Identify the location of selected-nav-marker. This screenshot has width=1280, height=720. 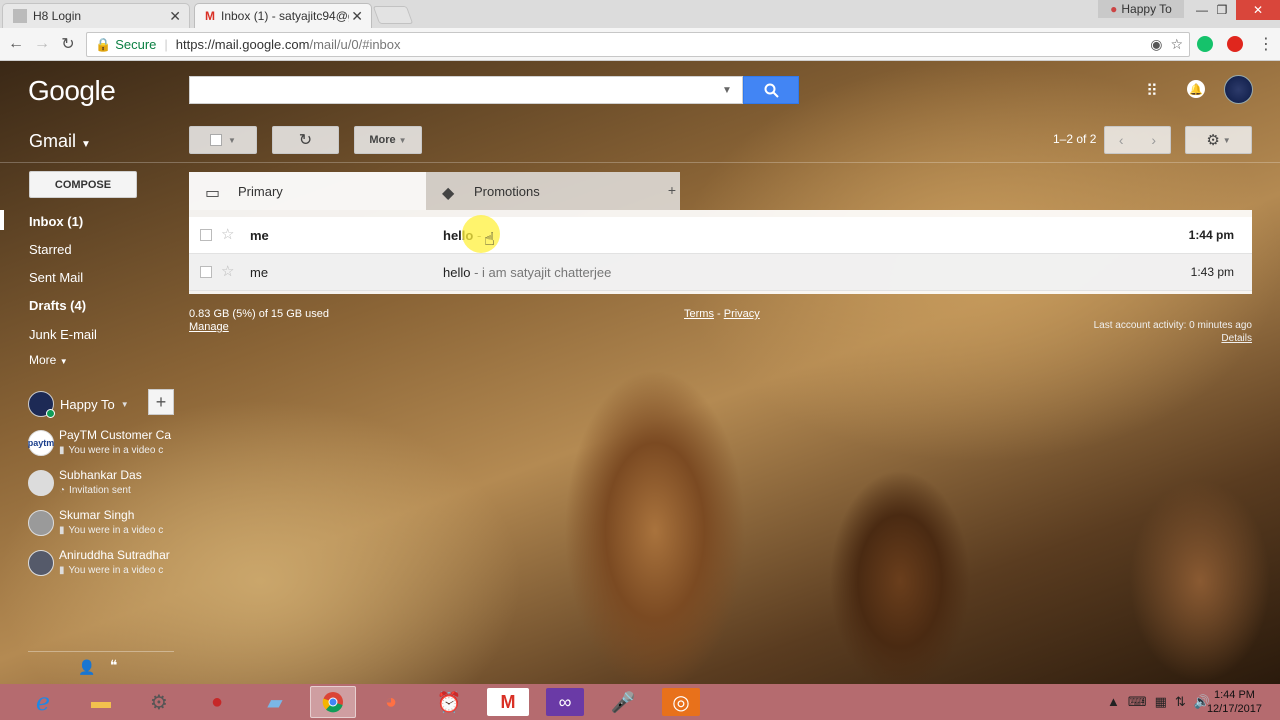
(2, 220).